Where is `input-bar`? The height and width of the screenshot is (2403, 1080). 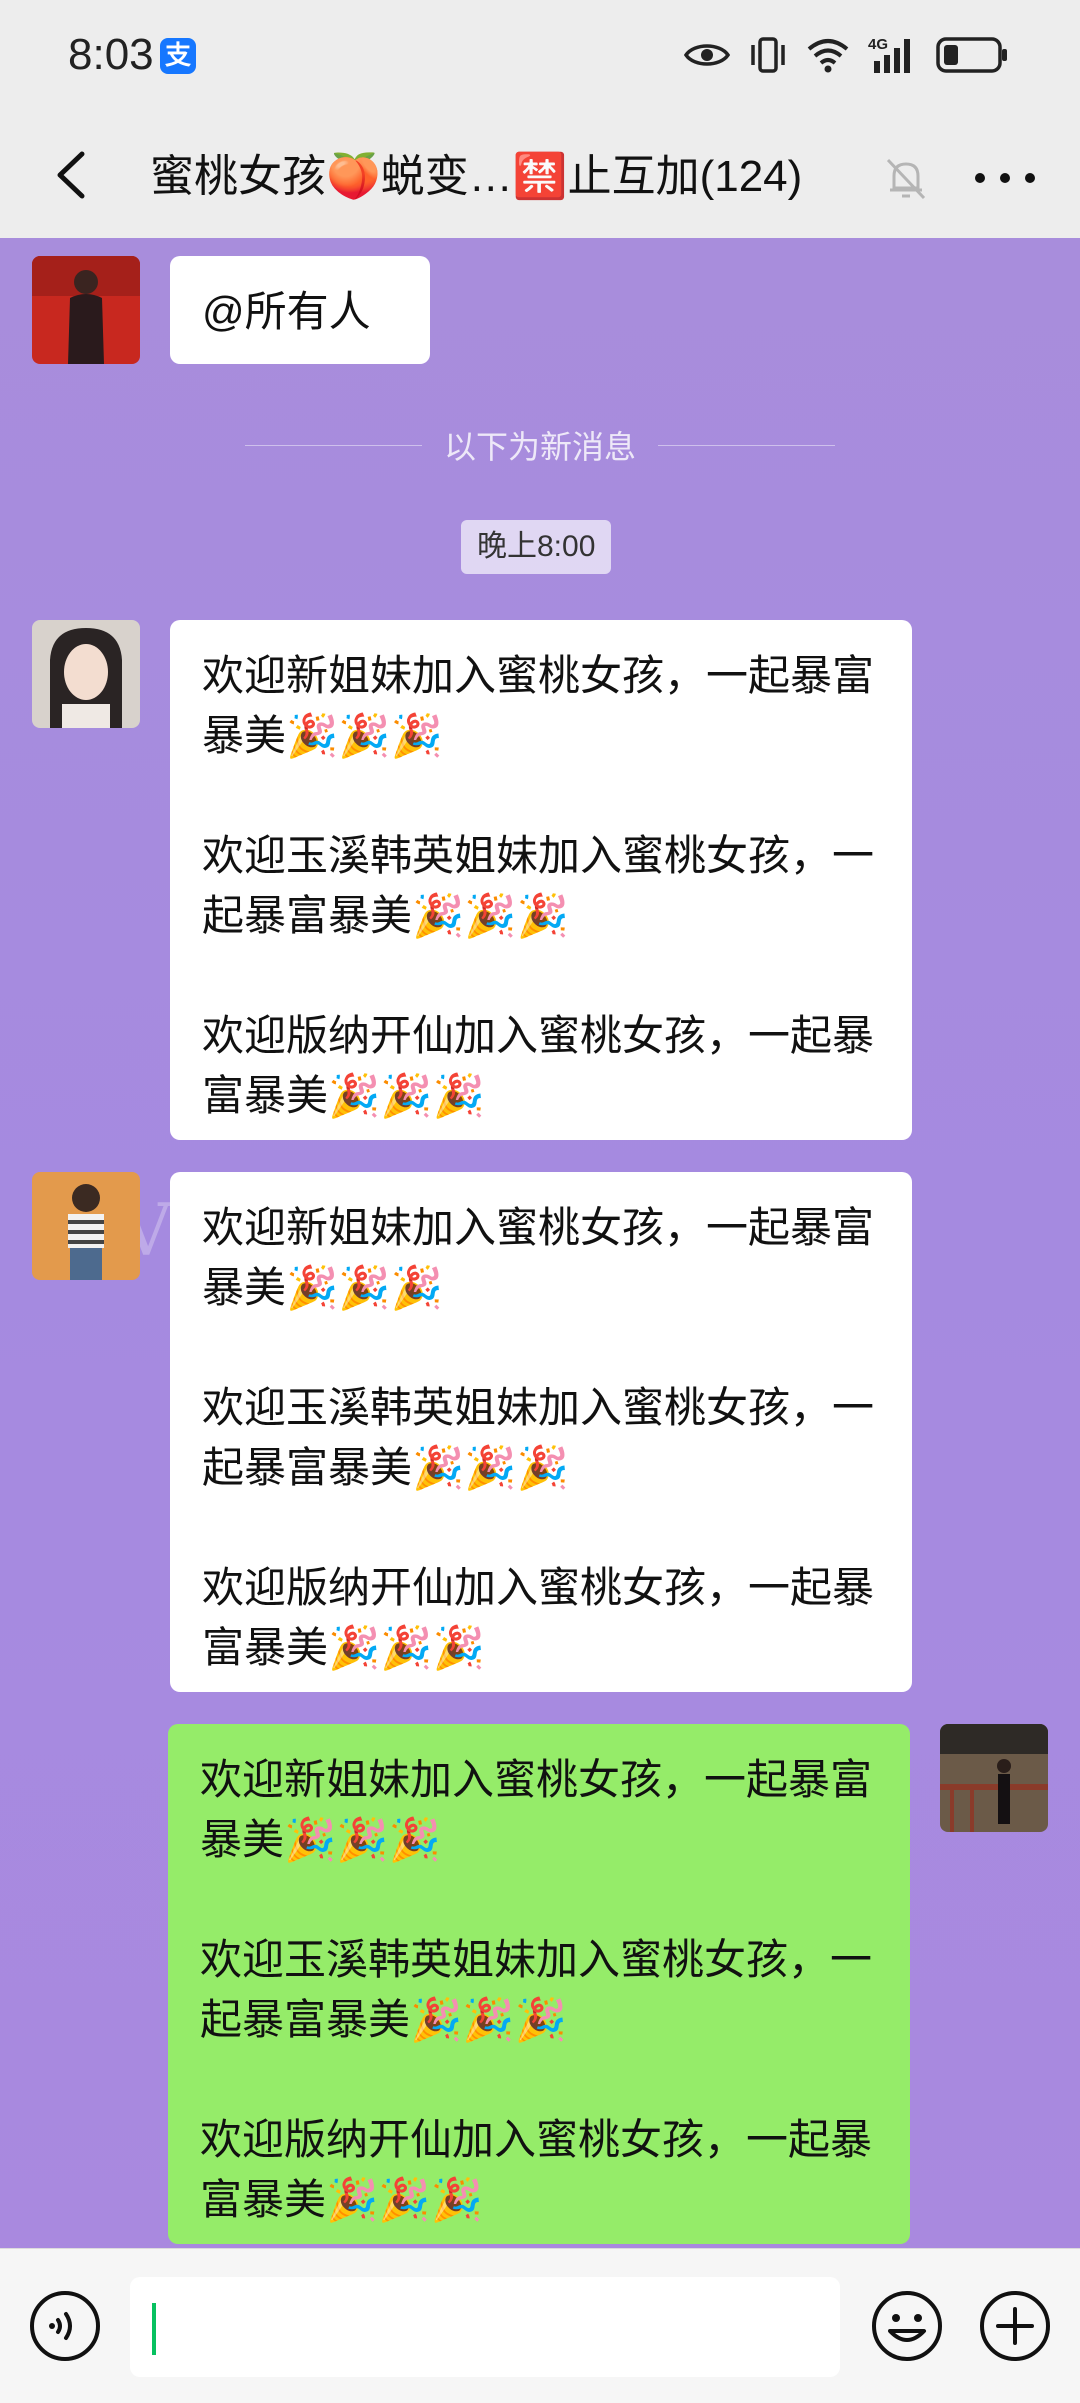
input-bar is located at coordinates (540, 2325).